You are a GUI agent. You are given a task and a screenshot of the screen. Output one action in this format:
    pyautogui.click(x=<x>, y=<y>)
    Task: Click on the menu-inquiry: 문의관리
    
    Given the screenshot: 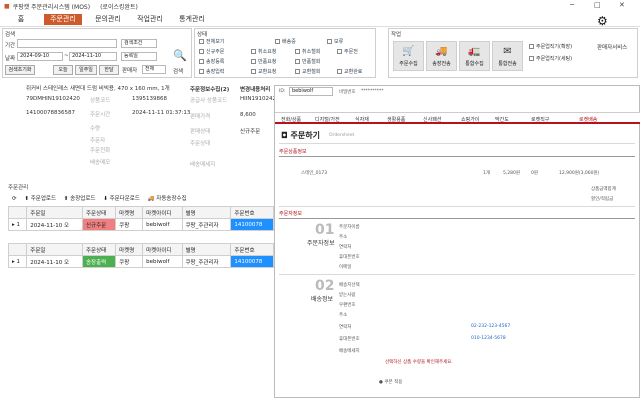 What is the action you would take?
    pyautogui.click(x=108, y=19)
    